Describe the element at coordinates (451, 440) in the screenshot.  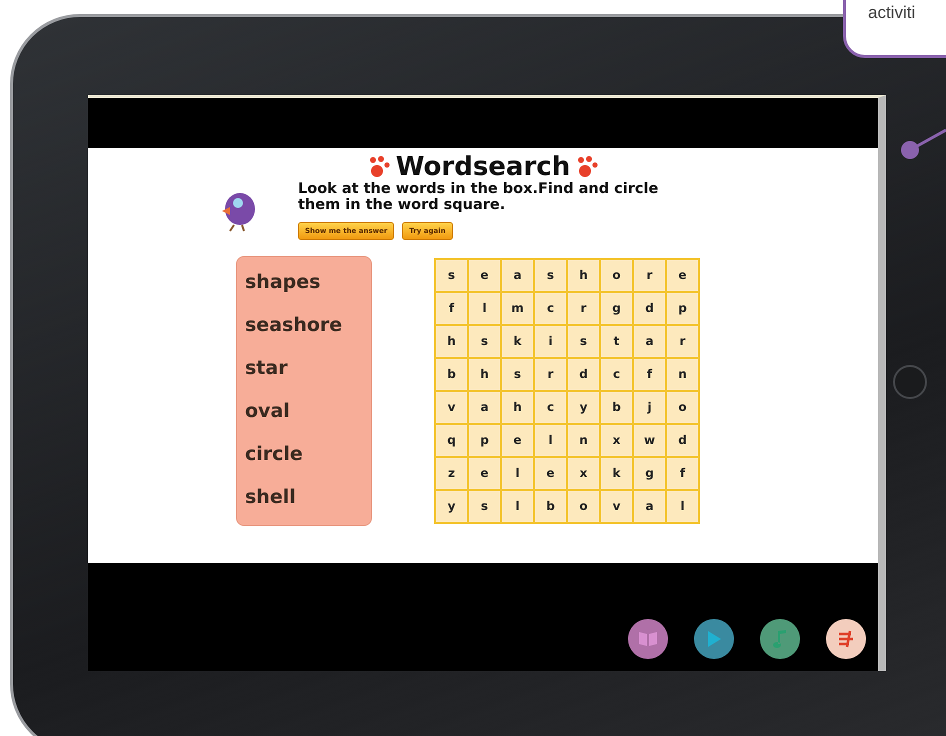
I see `grid-letter: q` at that location.